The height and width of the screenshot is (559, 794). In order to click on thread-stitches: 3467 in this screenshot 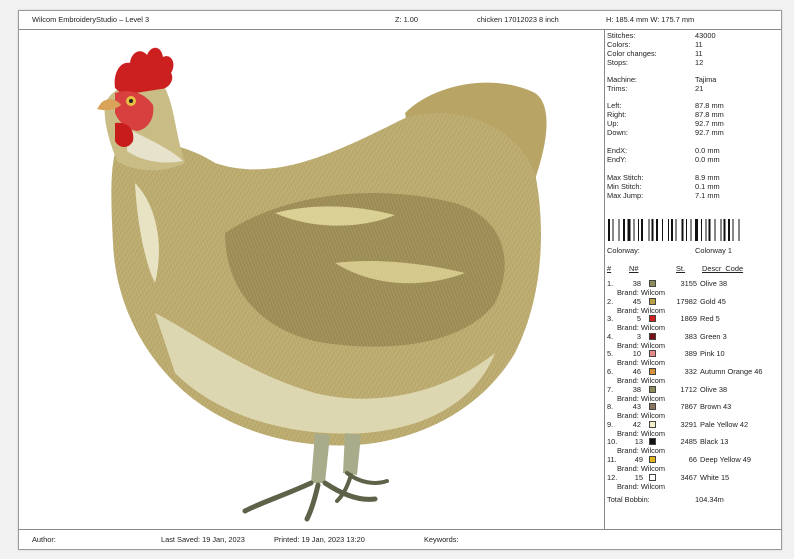, I will do `click(688, 477)`.